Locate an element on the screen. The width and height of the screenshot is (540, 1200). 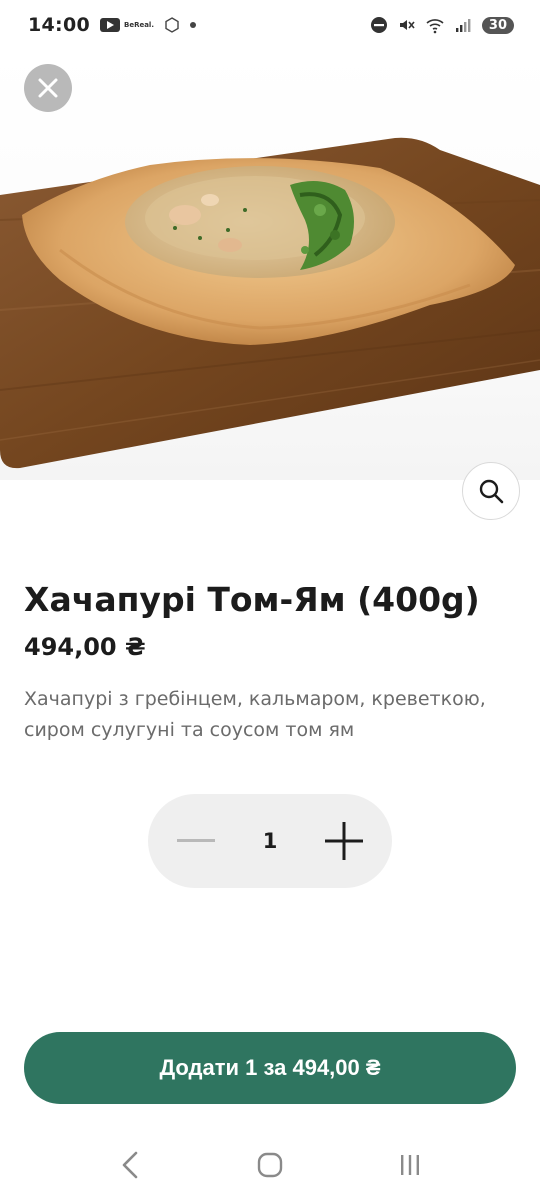
minus-icon is located at coordinates (196, 840).